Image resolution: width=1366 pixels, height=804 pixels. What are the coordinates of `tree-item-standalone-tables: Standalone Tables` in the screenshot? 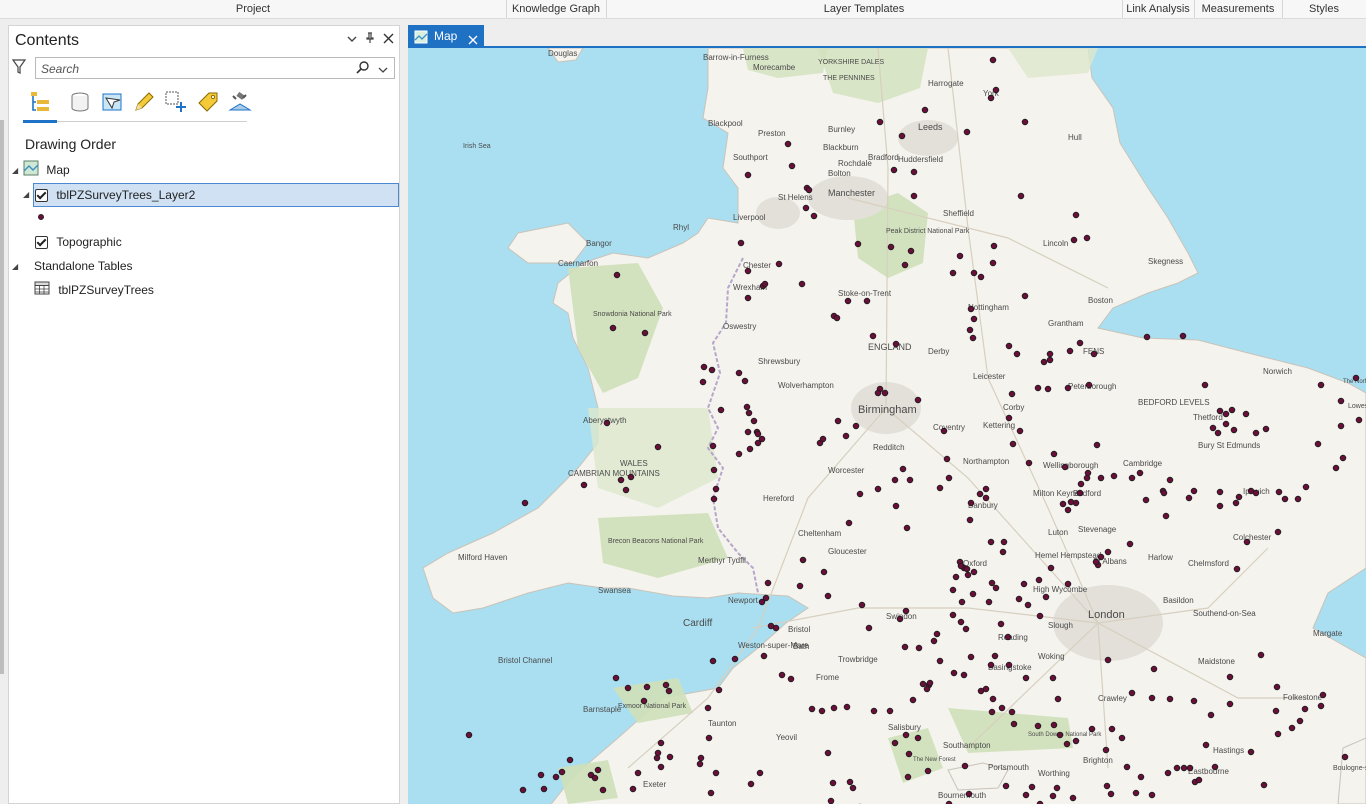 It's located at (83, 266).